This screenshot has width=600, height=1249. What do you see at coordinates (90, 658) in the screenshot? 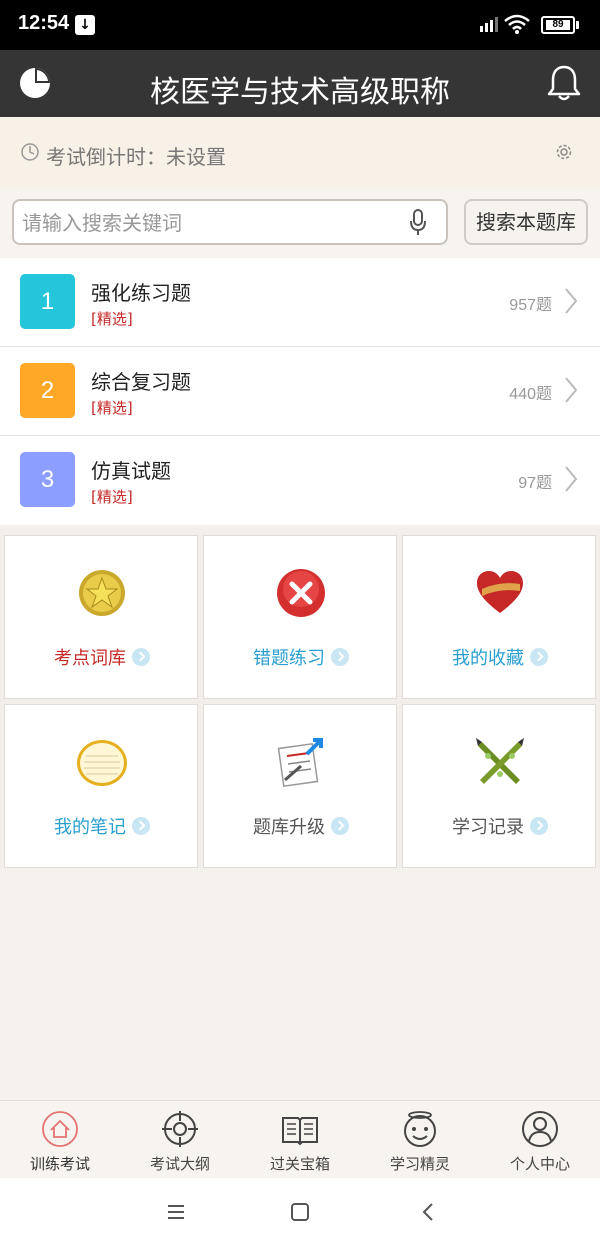
I see `tile-label: 考点词库` at bounding box center [90, 658].